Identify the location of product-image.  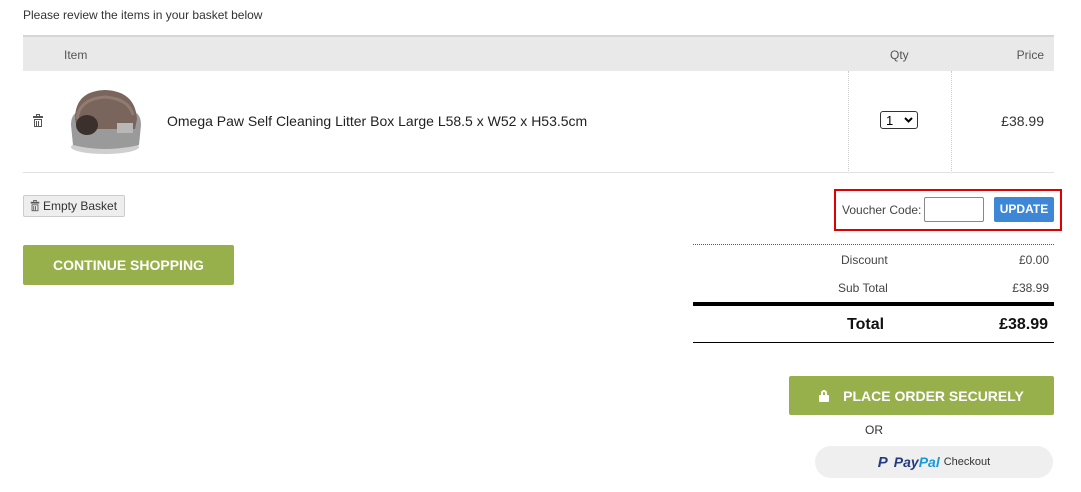
(105, 121).